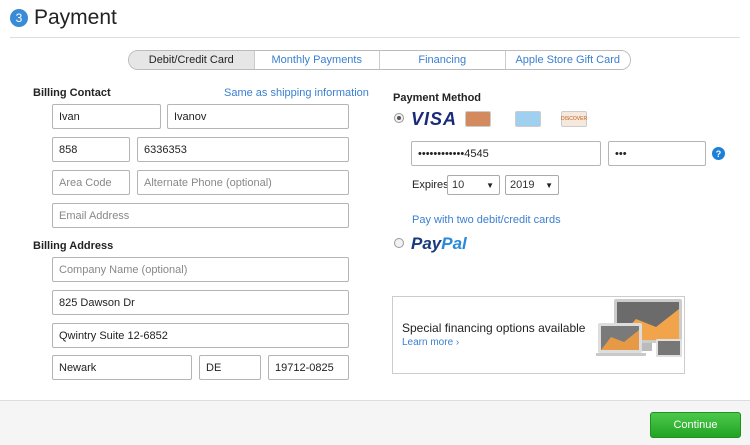  I want to click on split-payment-link: Pay with two debit/credit cards, so click(486, 220).